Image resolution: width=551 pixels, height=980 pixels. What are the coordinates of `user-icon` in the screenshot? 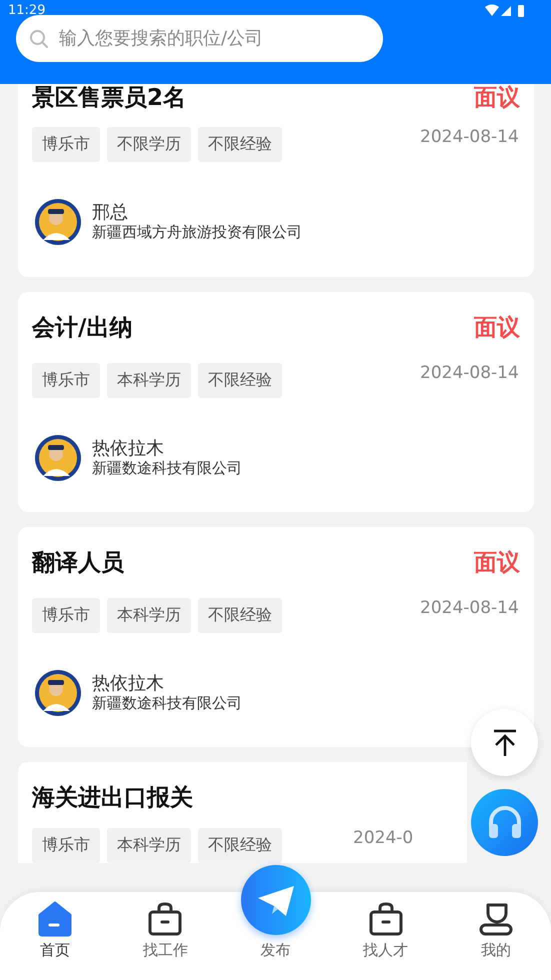 It's located at (496, 919).